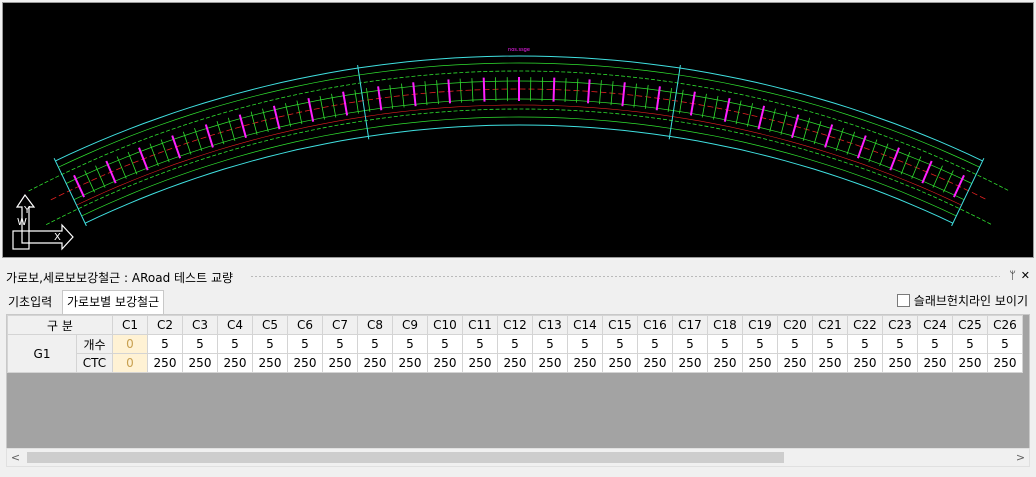 The image size is (1036, 477). What do you see at coordinates (405, 457) in the screenshot?
I see `scroll-thumb` at bounding box center [405, 457].